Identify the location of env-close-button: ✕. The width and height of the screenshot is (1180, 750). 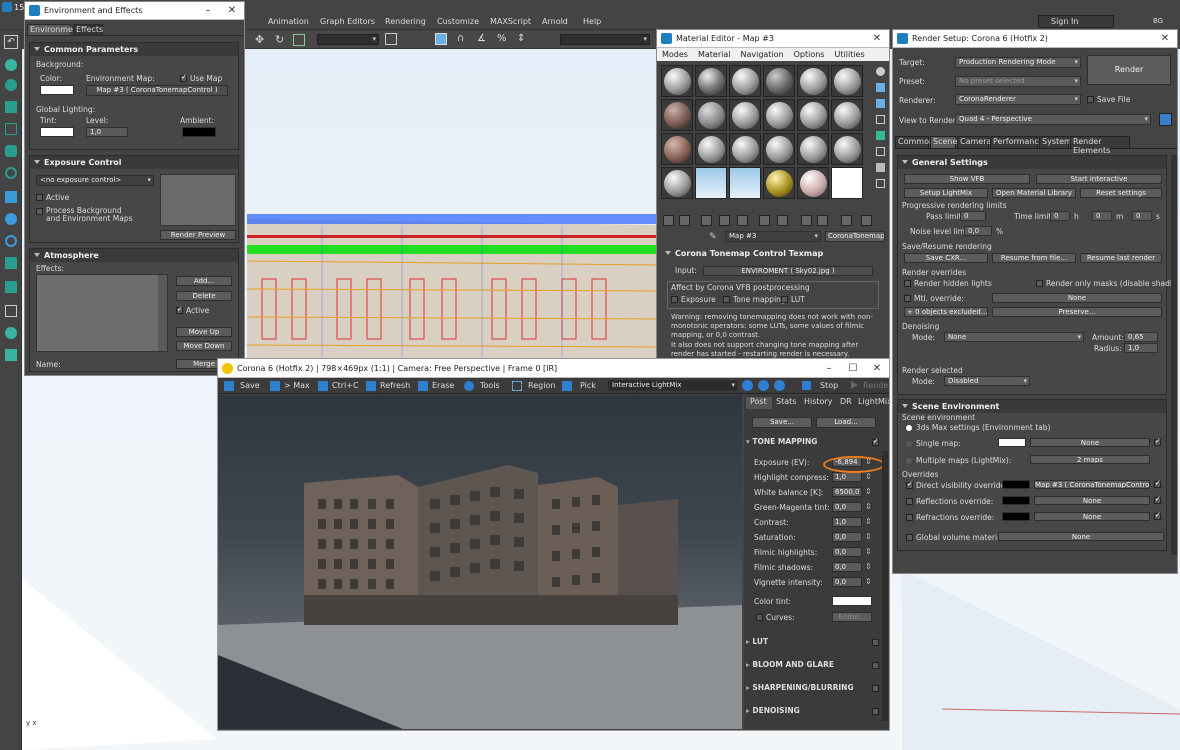
(232, 10).